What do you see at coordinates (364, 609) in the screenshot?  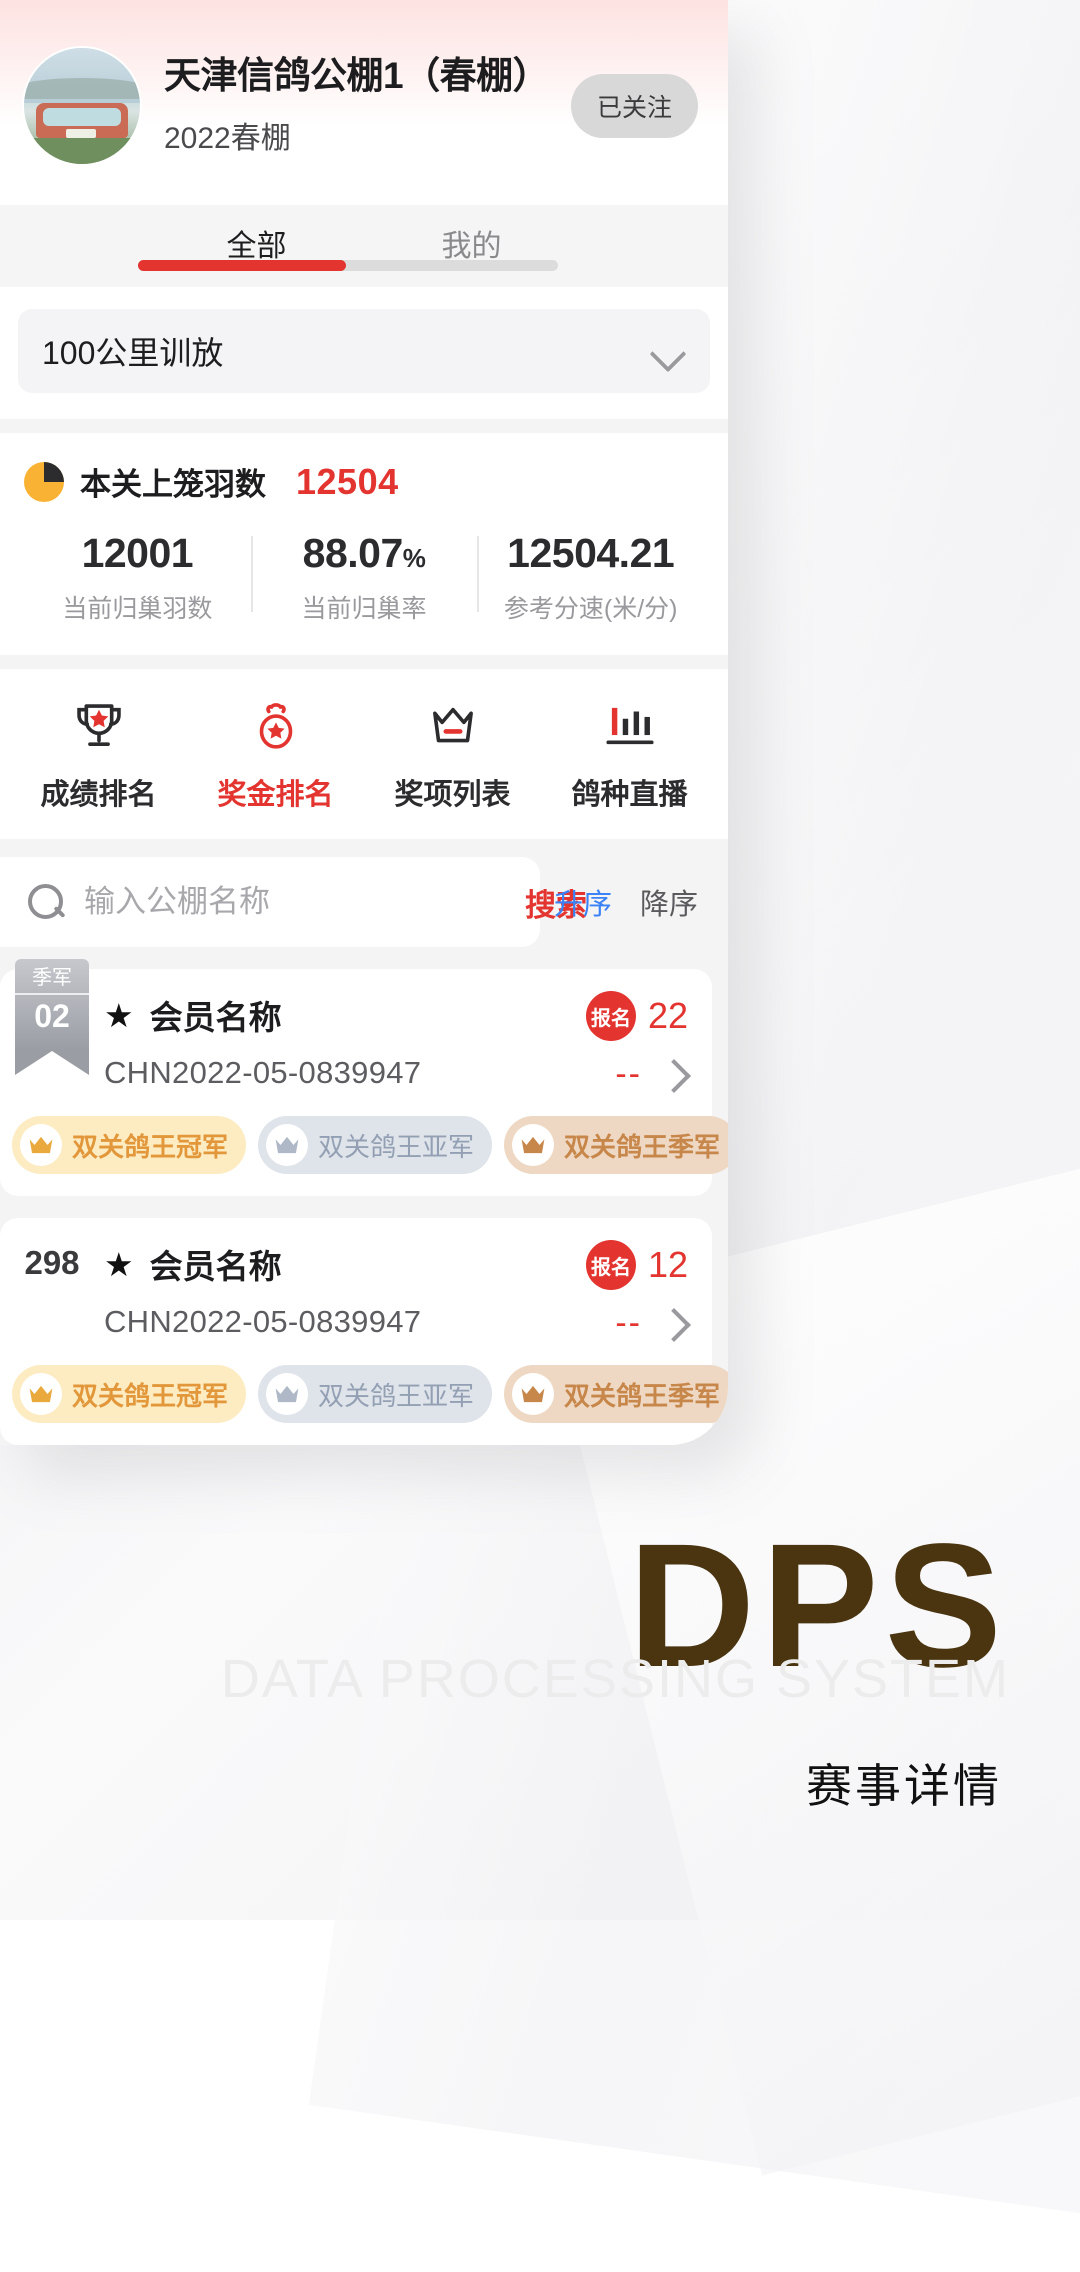 I see `stat-caption: 当前归巢率` at bounding box center [364, 609].